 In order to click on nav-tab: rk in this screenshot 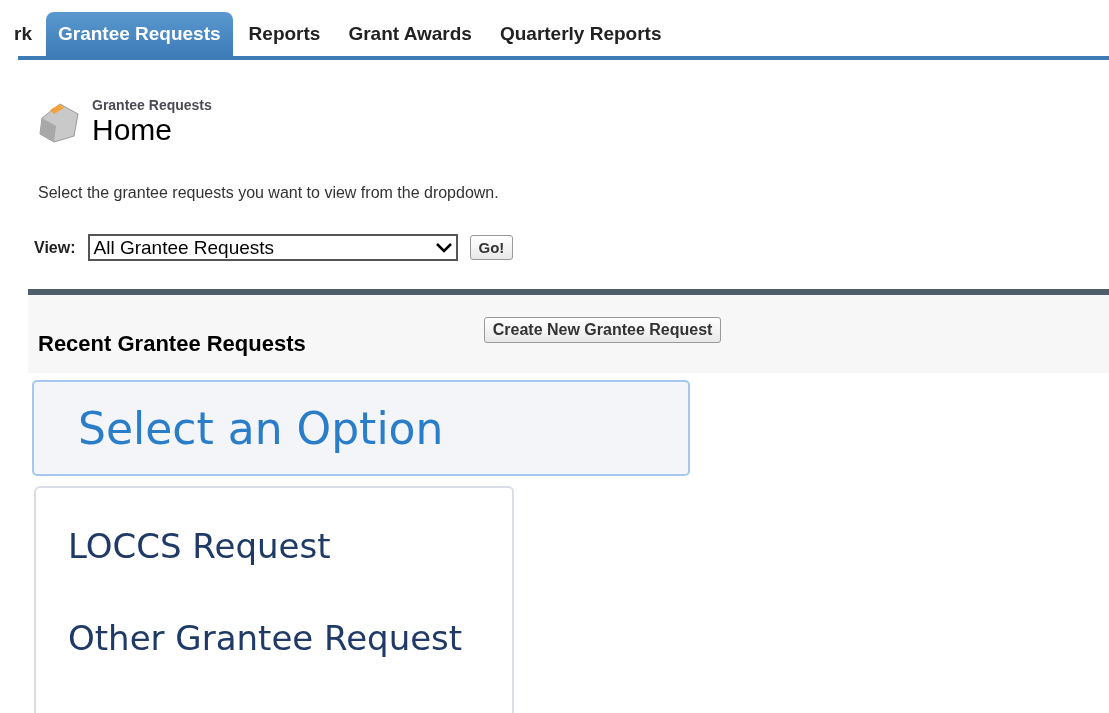, I will do `click(28, 34)`.